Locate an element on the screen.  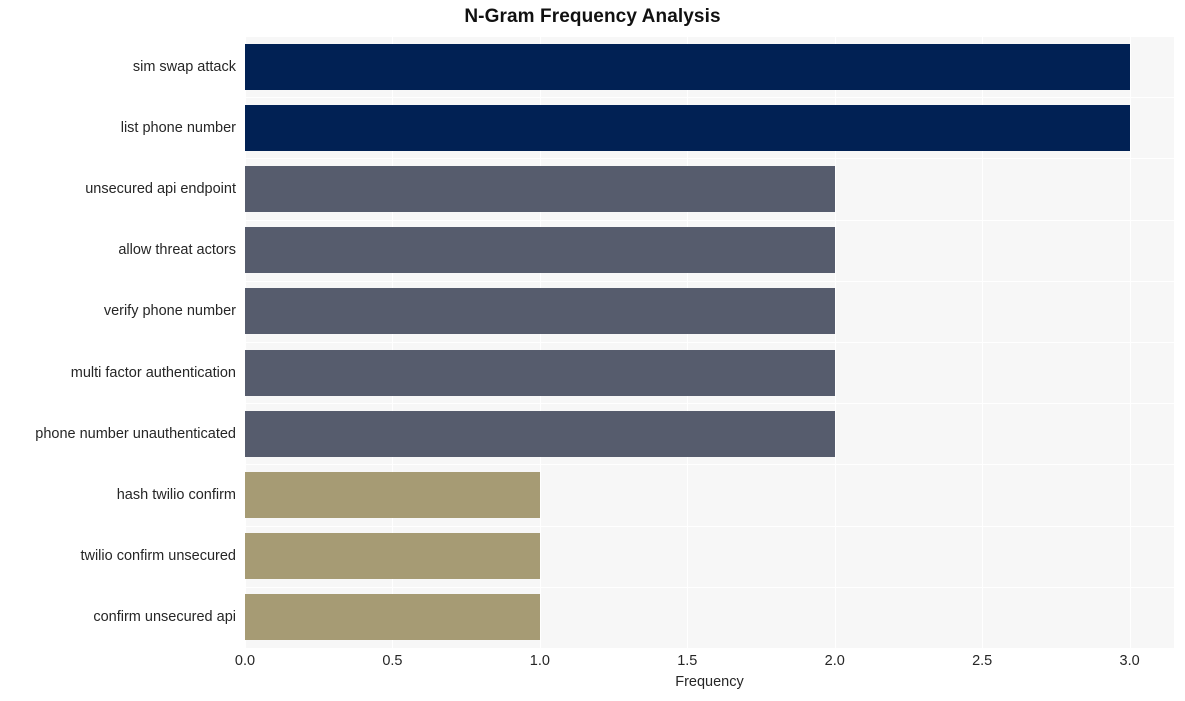
y-axis-tick-label: allow threat actors is located at coordinates (177, 250).